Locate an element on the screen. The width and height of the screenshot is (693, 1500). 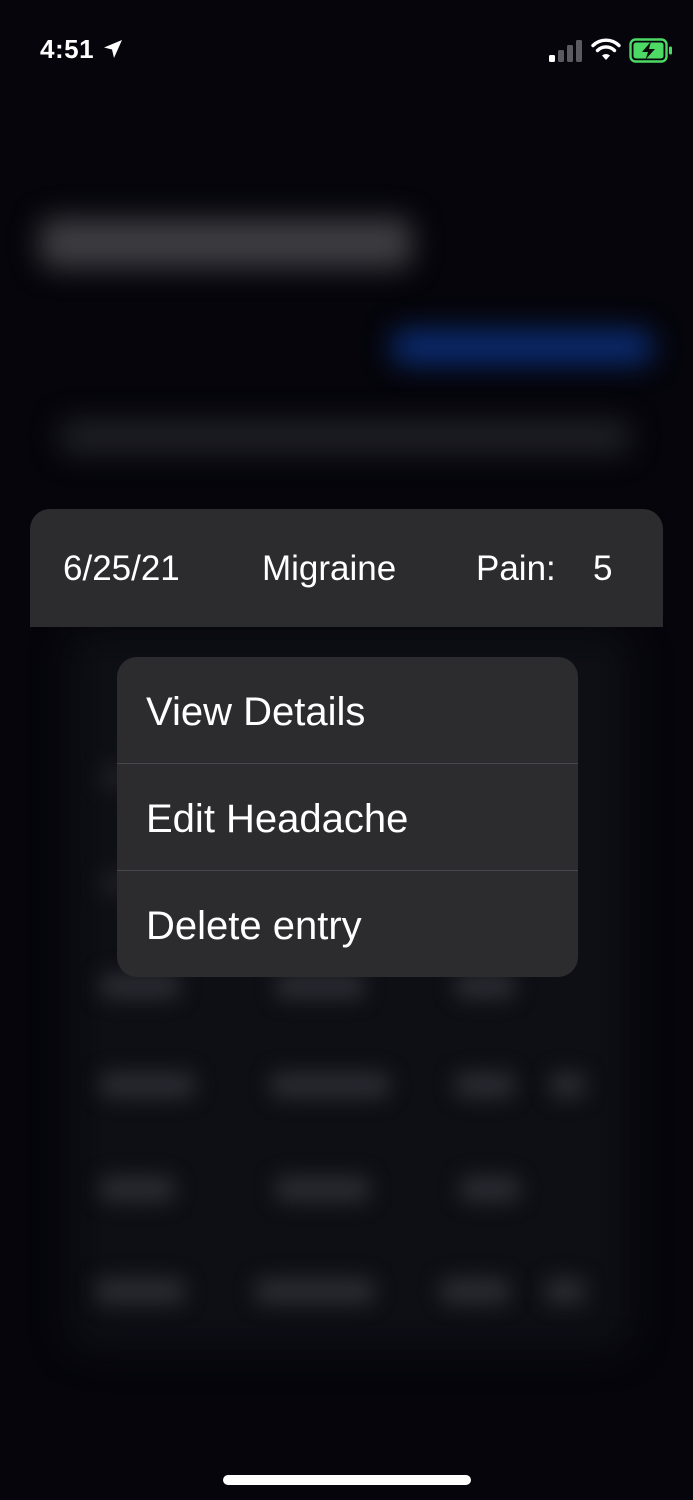
delete-entry-button: Delete entry is located at coordinates (347, 924).